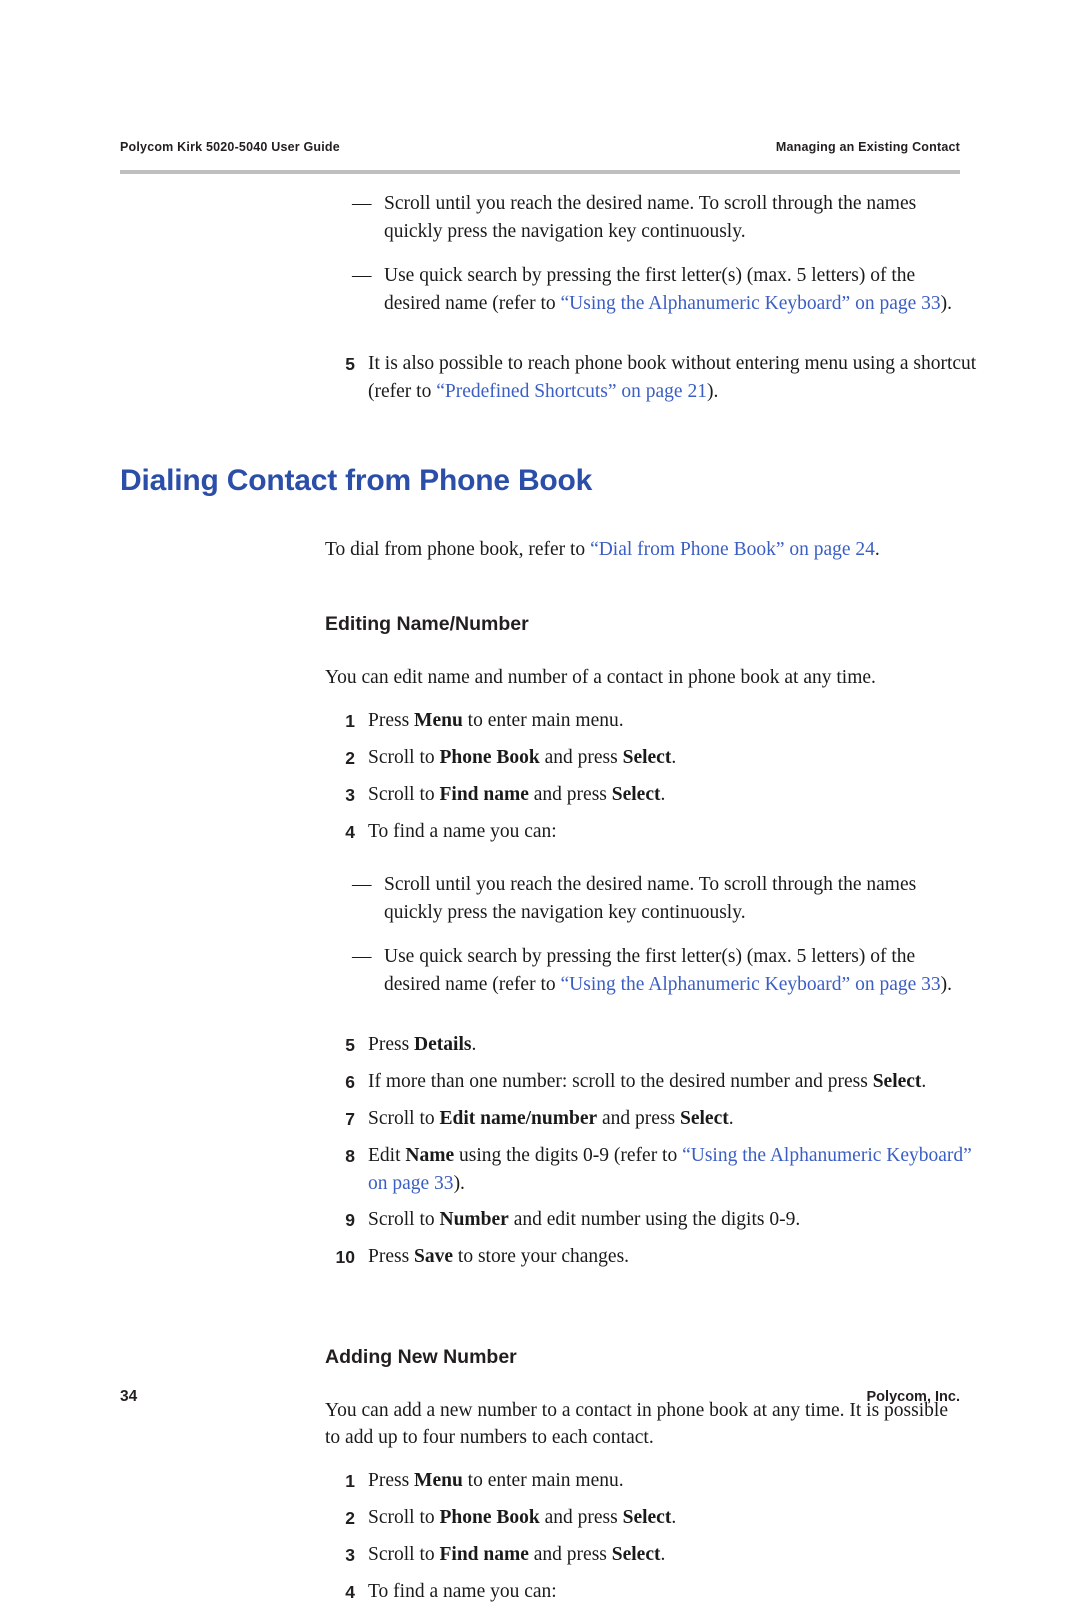 The width and height of the screenshot is (1080, 1615). Describe the element at coordinates (571, 391) in the screenshot. I see `cross-reference-link: “Predefined Shortcuts” on page 21` at that location.